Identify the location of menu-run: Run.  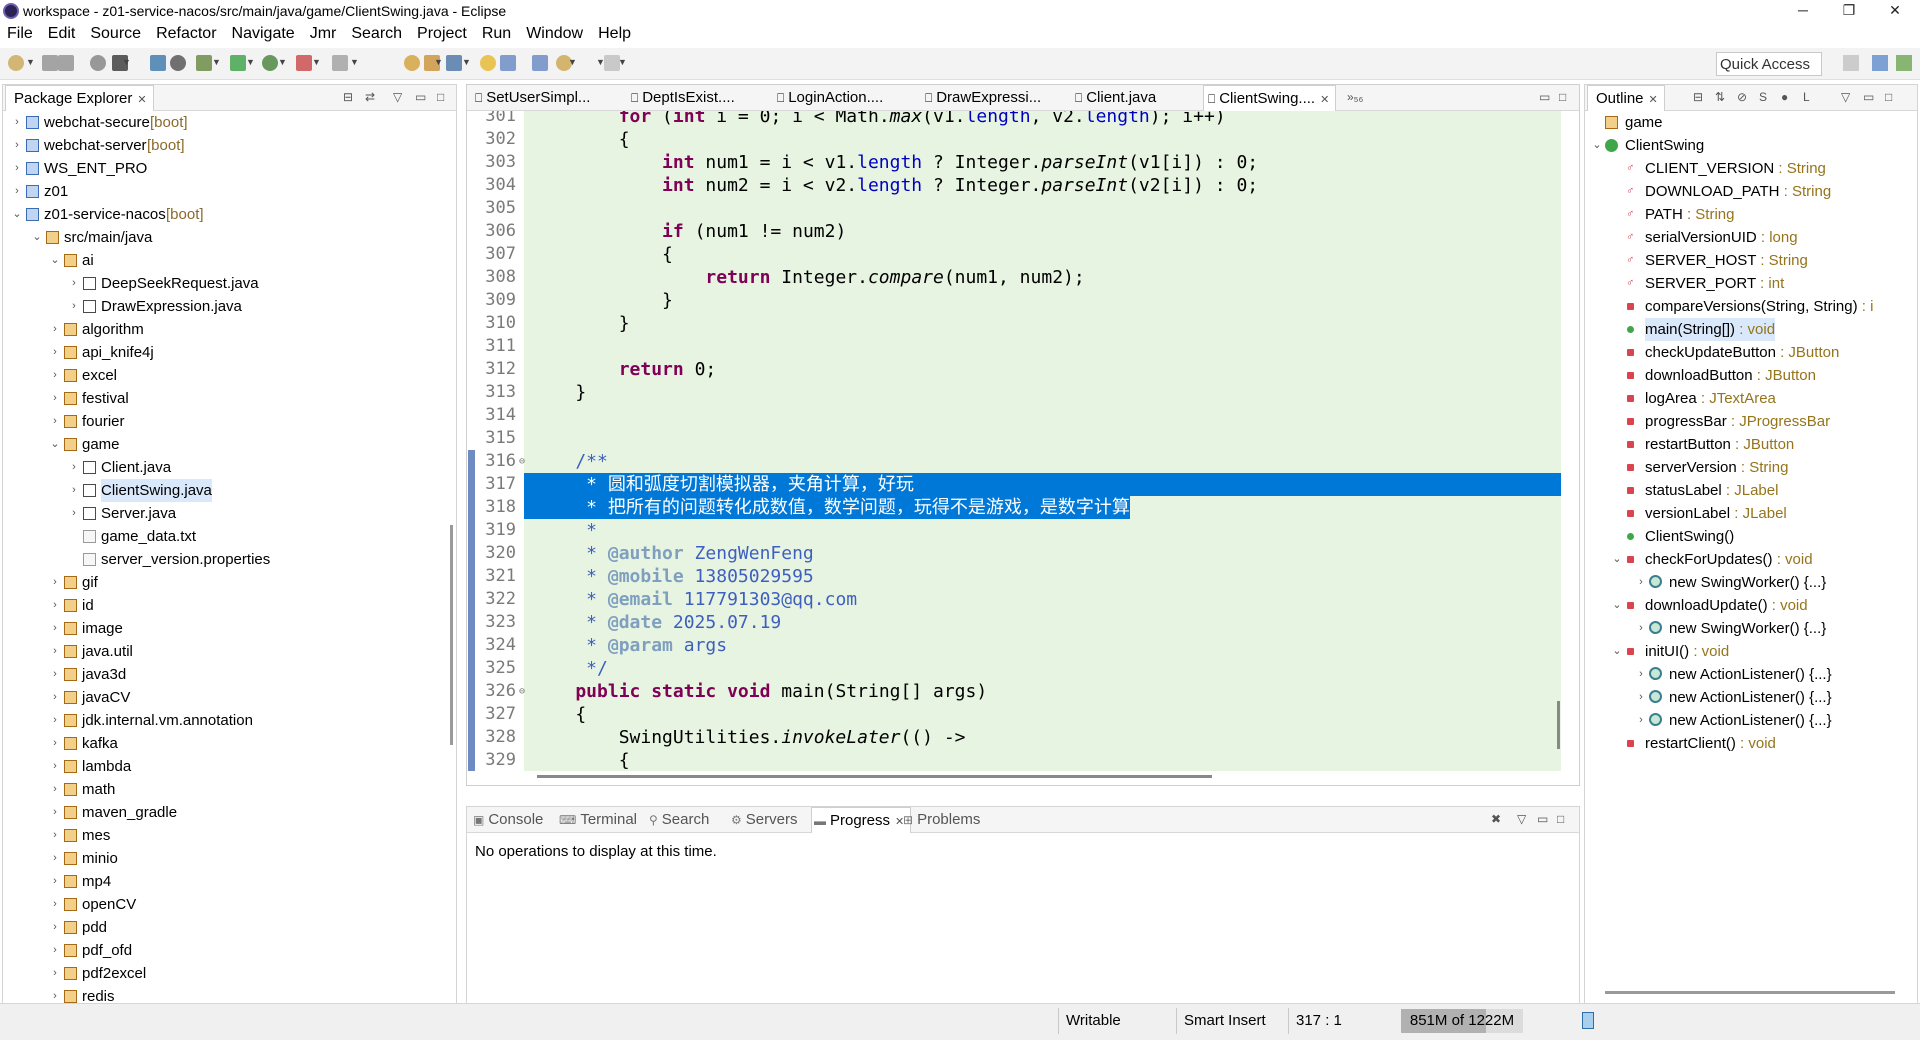
(497, 34).